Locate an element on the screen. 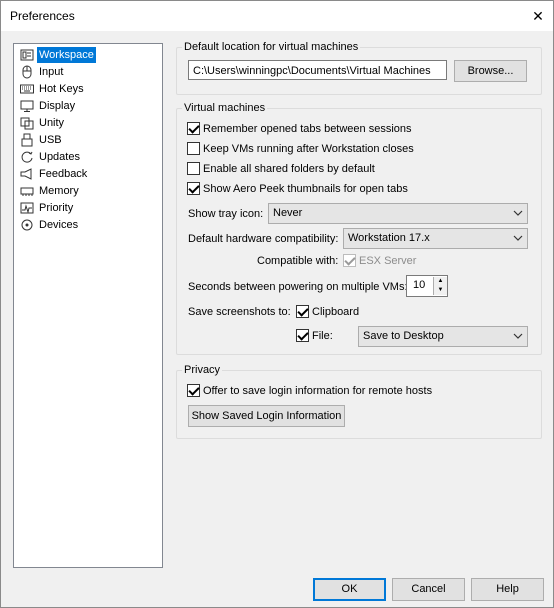  workspace-icon is located at coordinates (27, 55).